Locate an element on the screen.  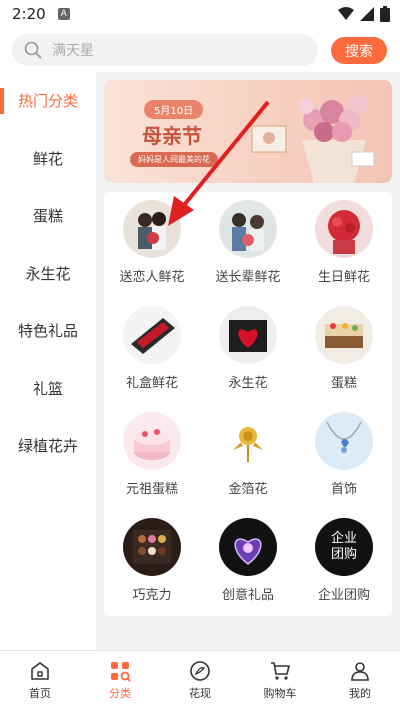
nav-label: 分类 is located at coordinates (120, 693).